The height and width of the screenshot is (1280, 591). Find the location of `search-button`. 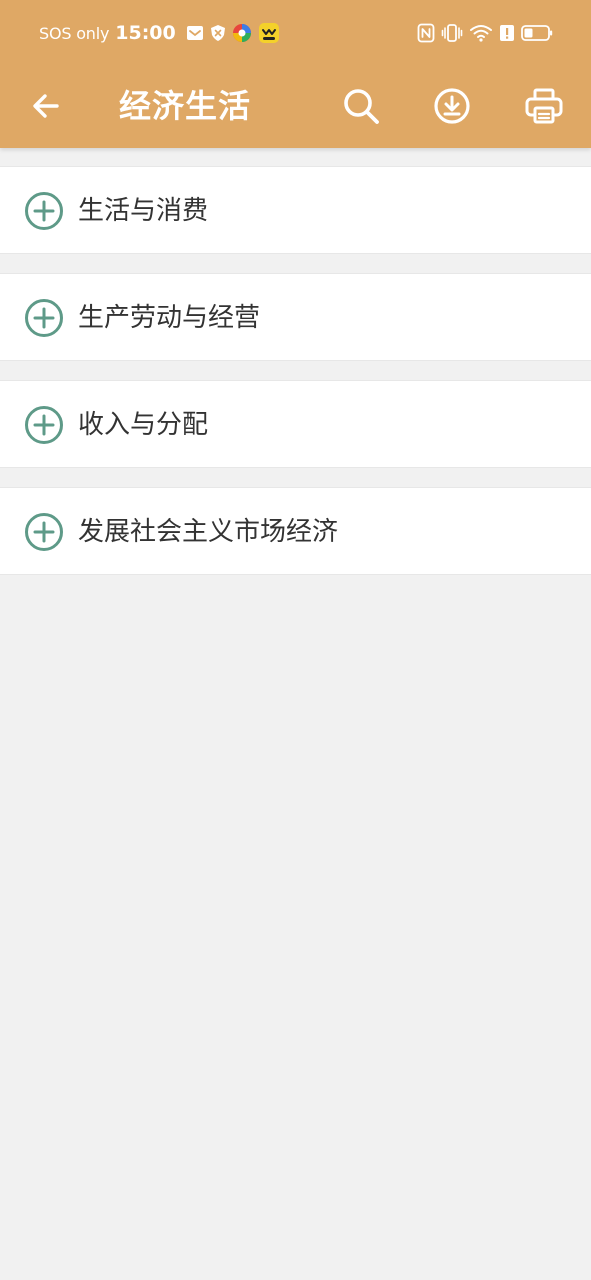

search-button is located at coordinates (361, 106).